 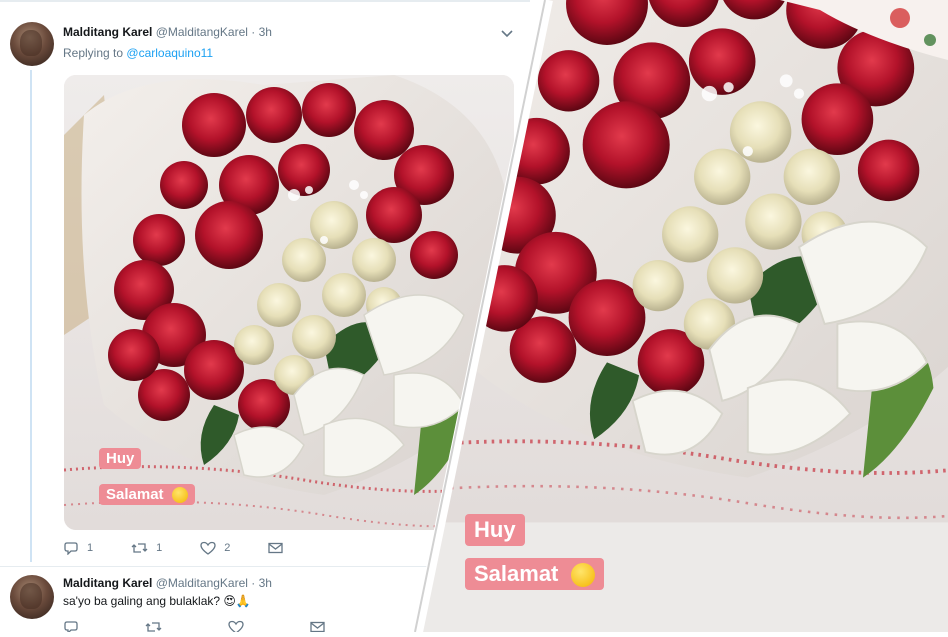 What do you see at coordinates (169, 53) in the screenshot?
I see `replying-handle-link: @carloaquino11` at bounding box center [169, 53].